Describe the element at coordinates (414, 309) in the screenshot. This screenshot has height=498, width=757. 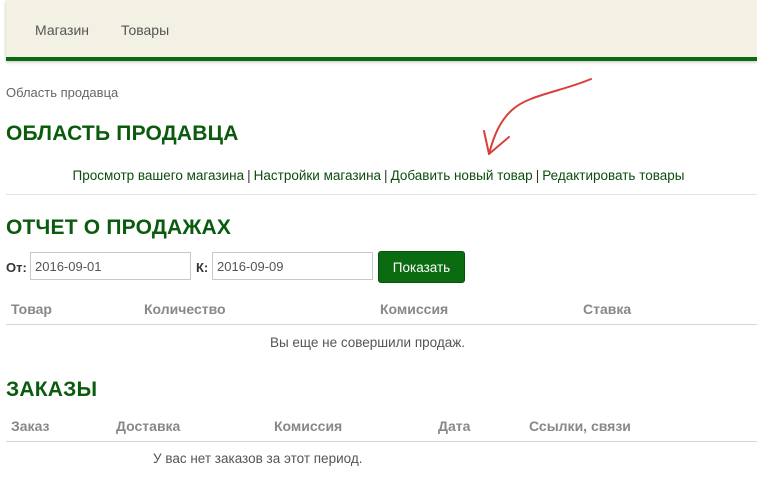
I see `sales-col-commission: Комиссия` at that location.